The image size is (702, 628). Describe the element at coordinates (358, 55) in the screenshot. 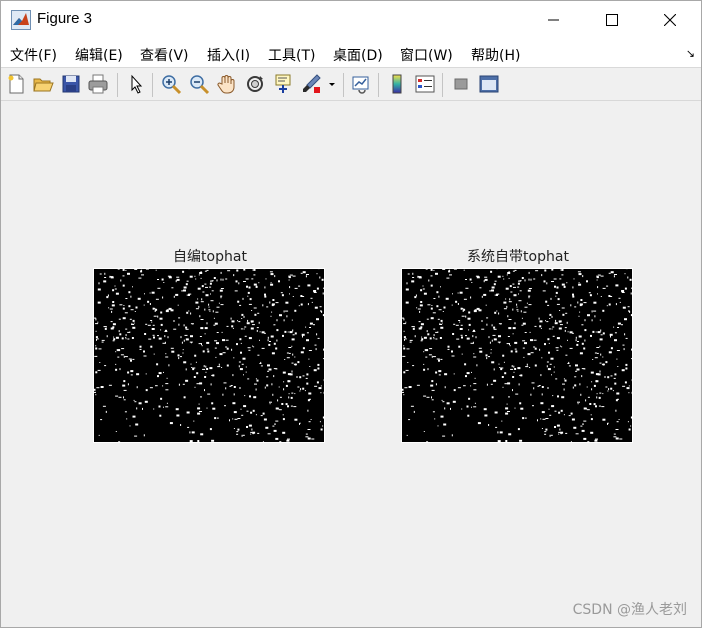

I see `menu-desktop: 桌面(D)` at that location.